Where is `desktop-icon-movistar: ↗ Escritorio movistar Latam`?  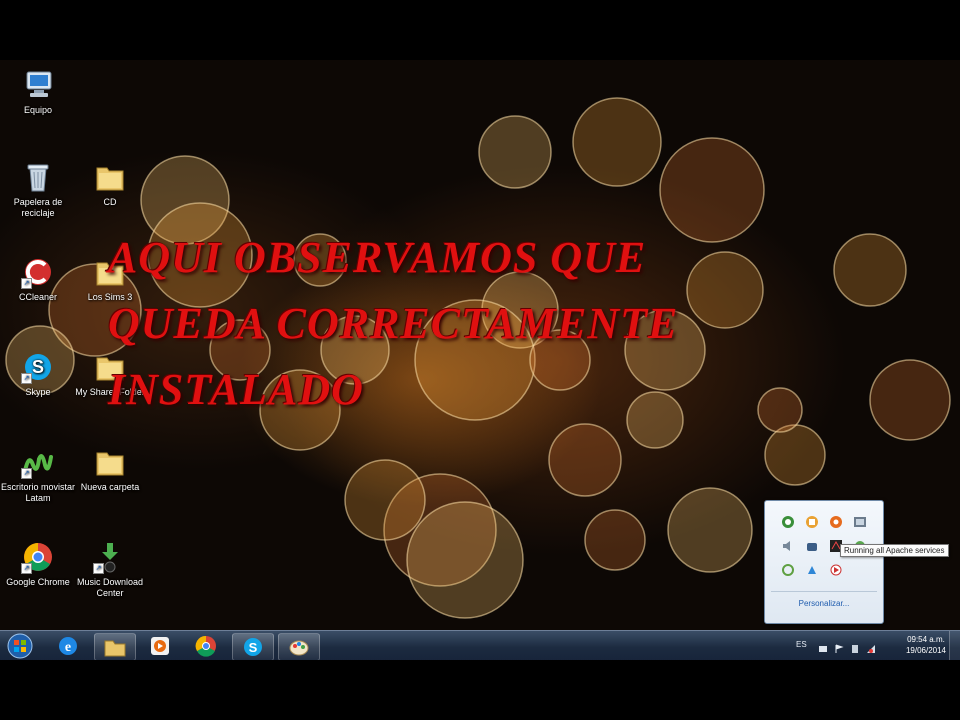 desktop-icon-movistar: ↗ Escritorio movistar Latam is located at coordinates (38, 474).